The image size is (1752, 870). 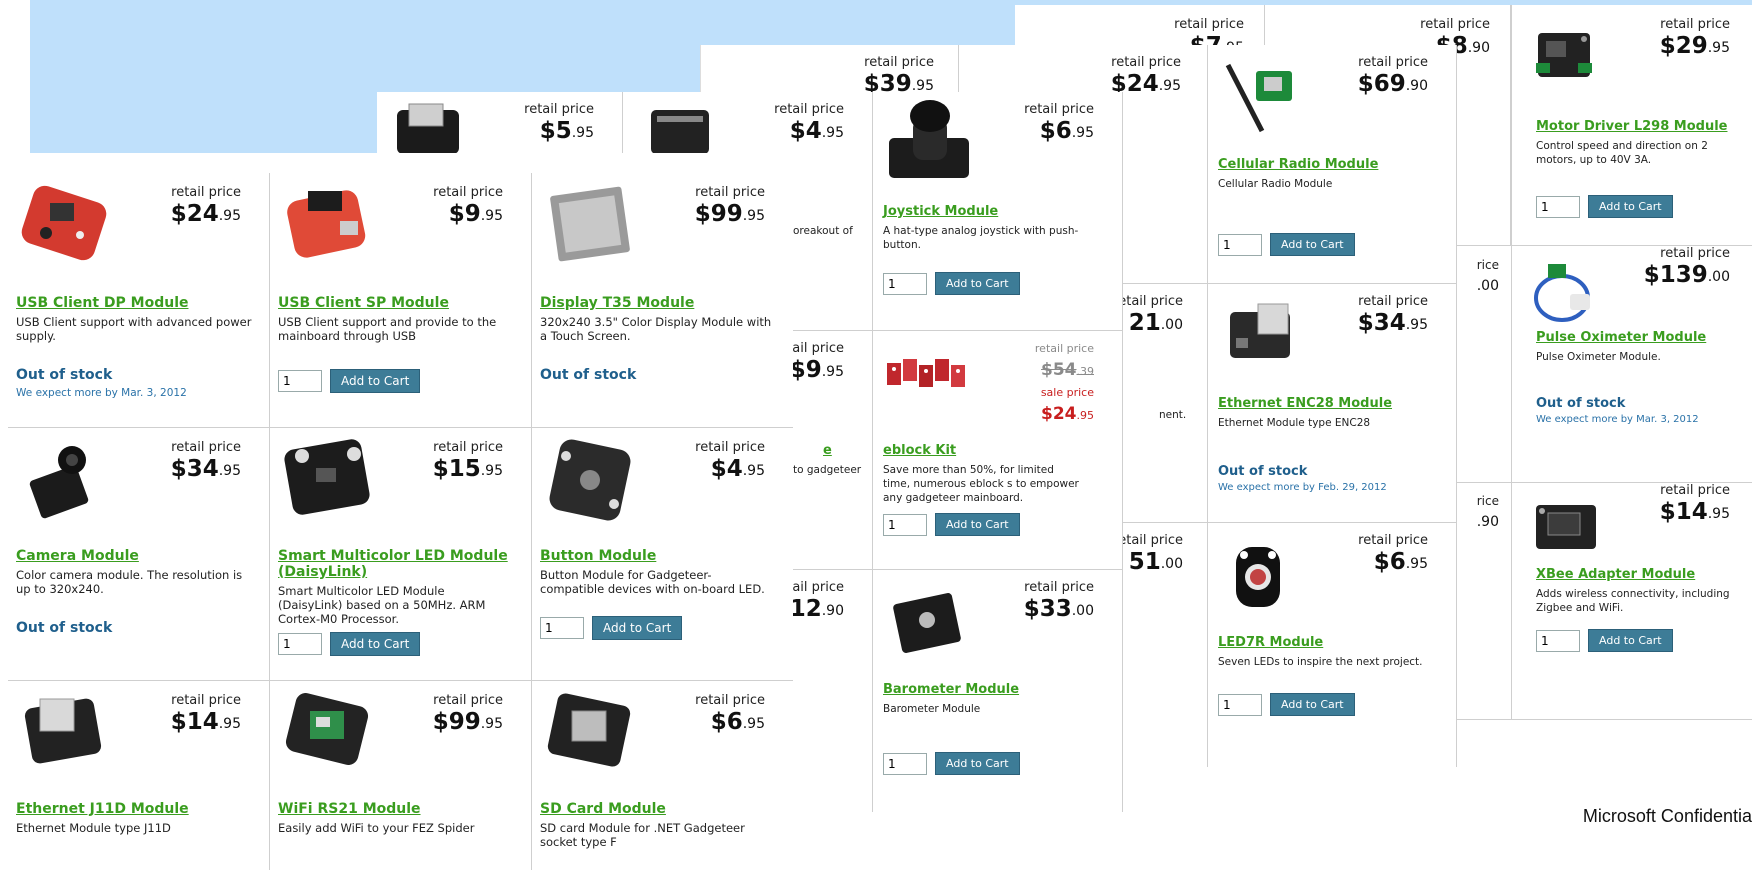 What do you see at coordinates (93, 828) in the screenshot?
I see `product-description: Ethernet Module type J11D` at bounding box center [93, 828].